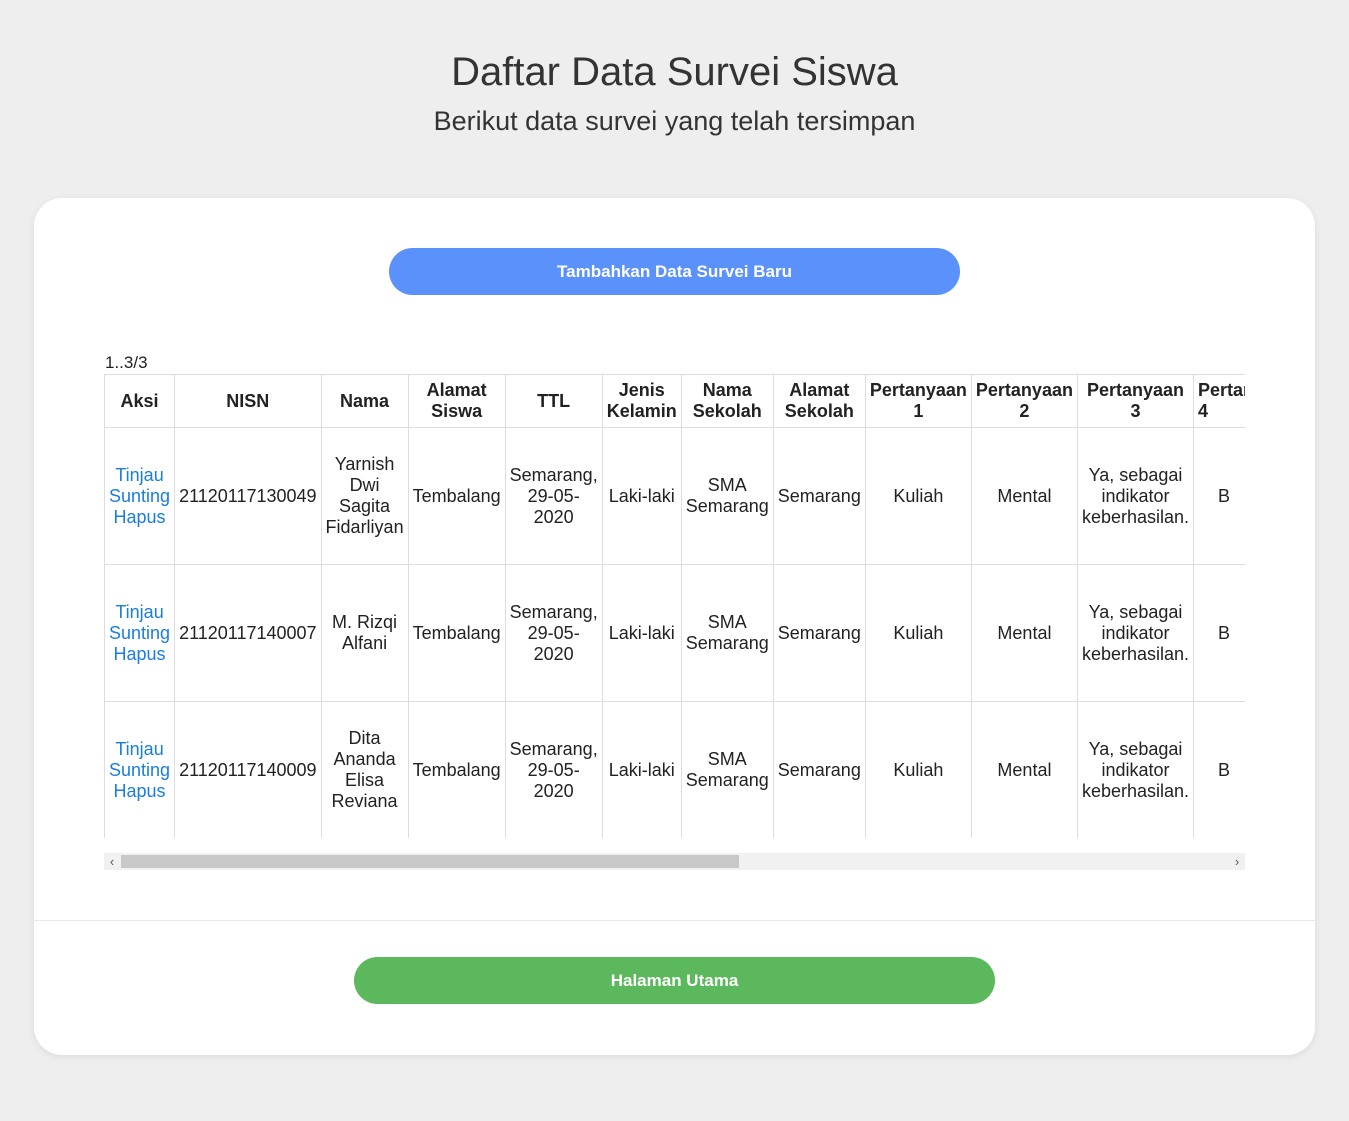 This screenshot has height=1121, width=1349. Describe the element at coordinates (364, 496) in the screenshot. I see `nama-cell: Yarnish Dwi Sagita Fidarliyan` at that location.